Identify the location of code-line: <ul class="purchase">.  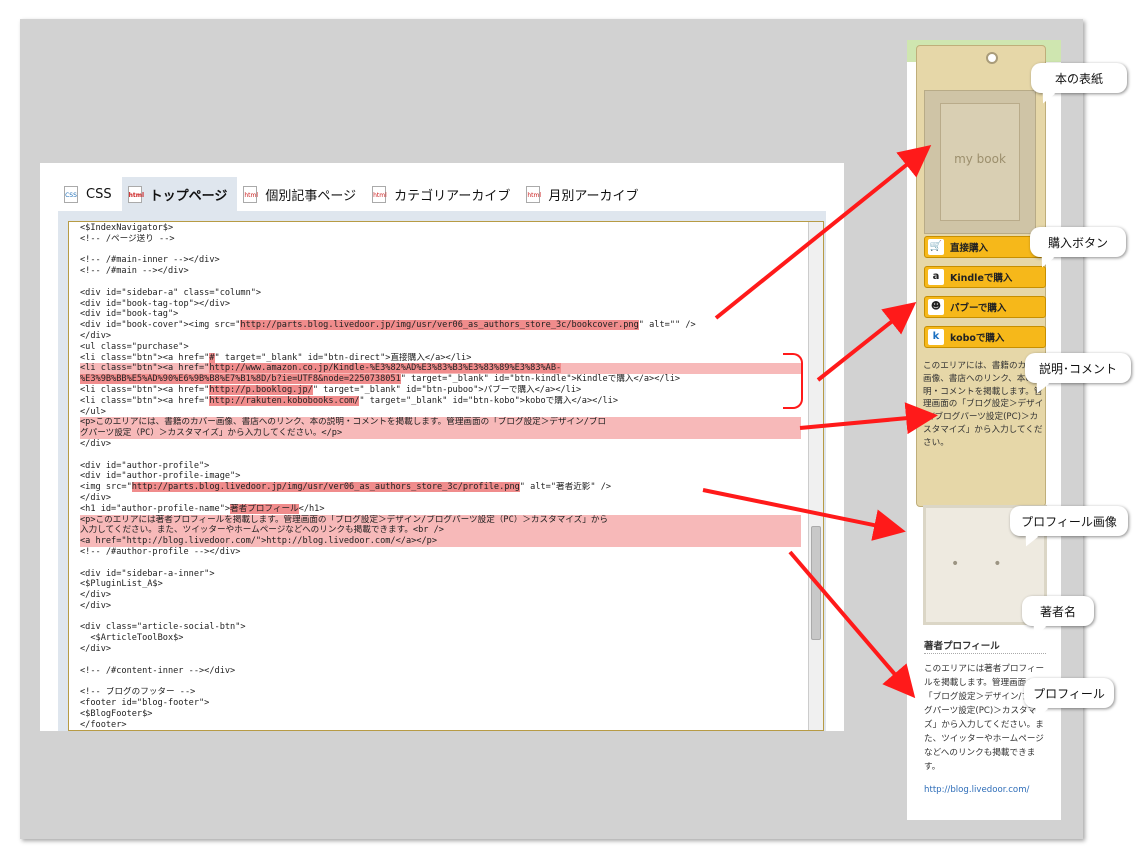
(134, 346).